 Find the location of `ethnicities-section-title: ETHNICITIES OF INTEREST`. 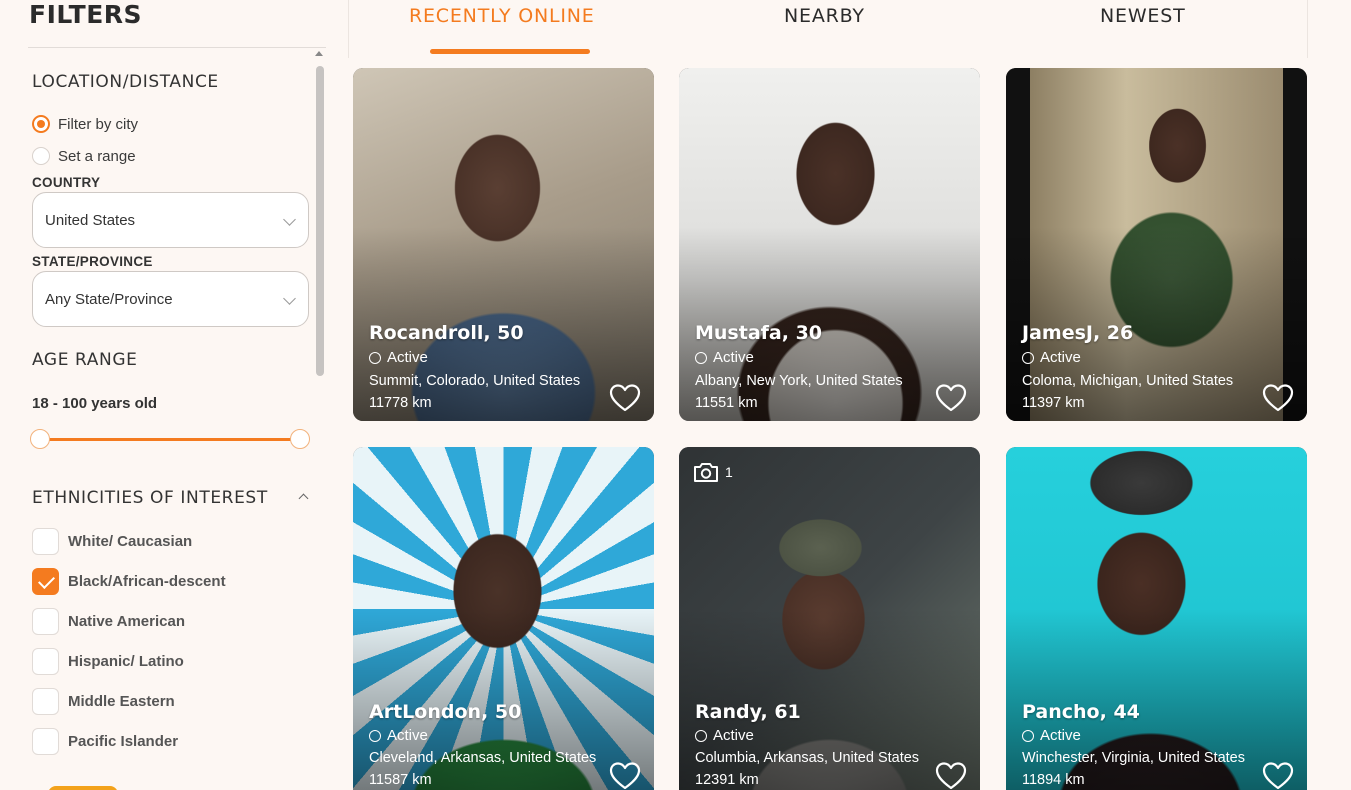

ethnicities-section-title: ETHNICITIES OF INTEREST is located at coordinates (150, 498).